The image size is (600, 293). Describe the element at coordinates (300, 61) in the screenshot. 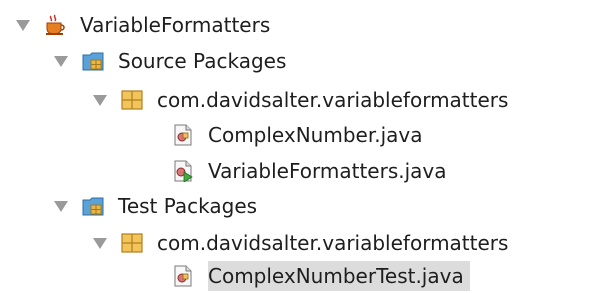

I see `tree-node-source-packages: Source Packages` at that location.